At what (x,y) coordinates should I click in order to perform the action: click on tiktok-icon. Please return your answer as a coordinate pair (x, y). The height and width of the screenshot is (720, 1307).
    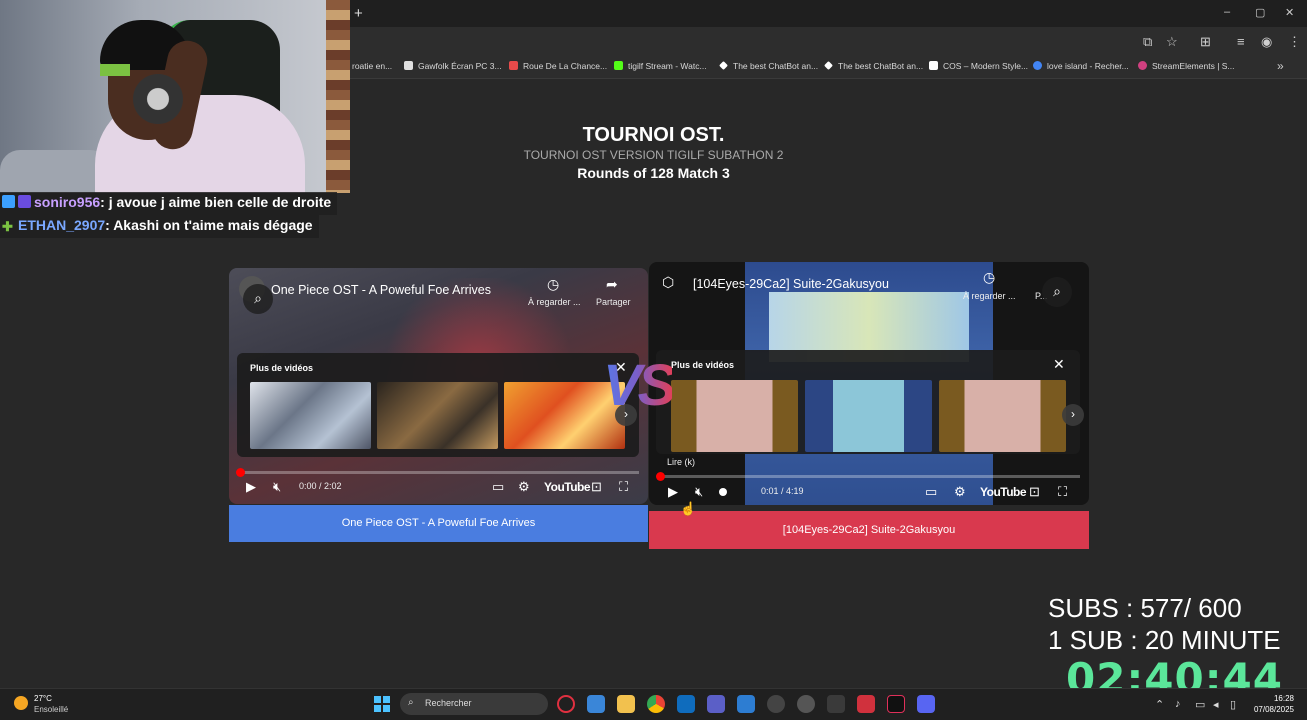
    Looking at the image, I should click on (896, 704).